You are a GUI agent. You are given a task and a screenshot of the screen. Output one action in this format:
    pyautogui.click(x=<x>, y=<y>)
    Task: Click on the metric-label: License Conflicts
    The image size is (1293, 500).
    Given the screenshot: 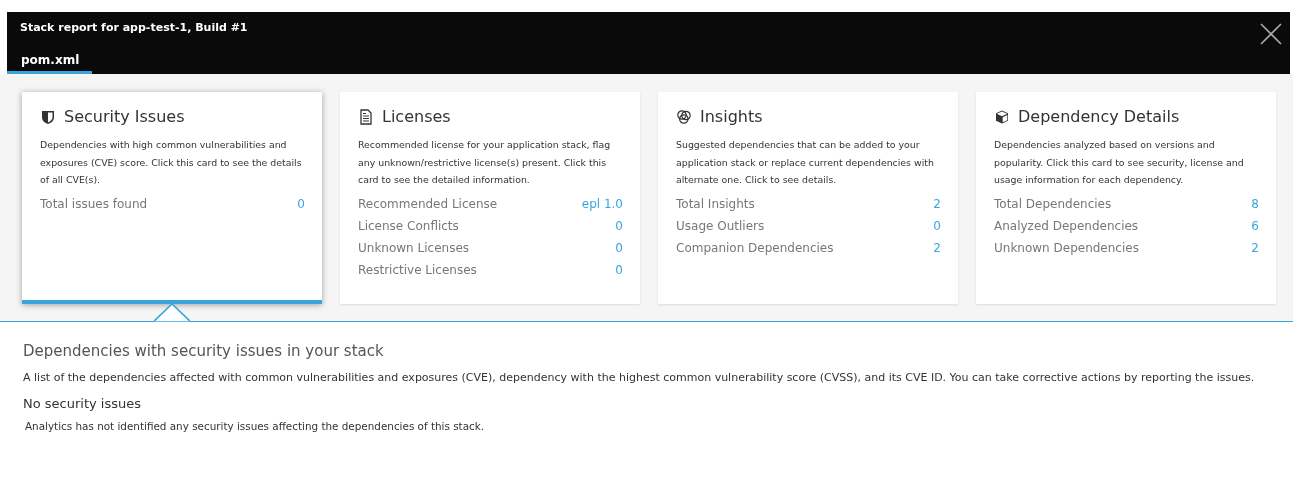 What is the action you would take?
    pyautogui.click(x=408, y=226)
    